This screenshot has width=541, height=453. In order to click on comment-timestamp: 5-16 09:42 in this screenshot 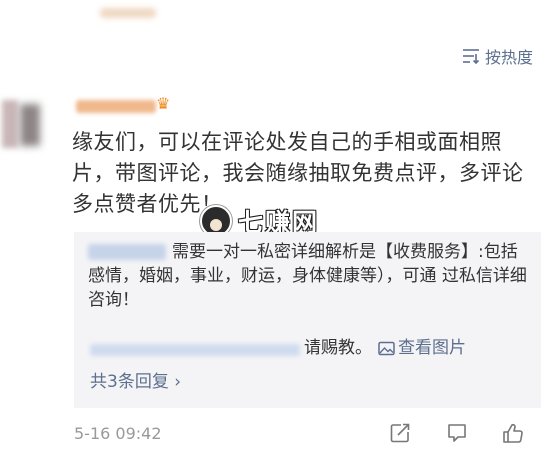, I will do `click(118, 433)`.